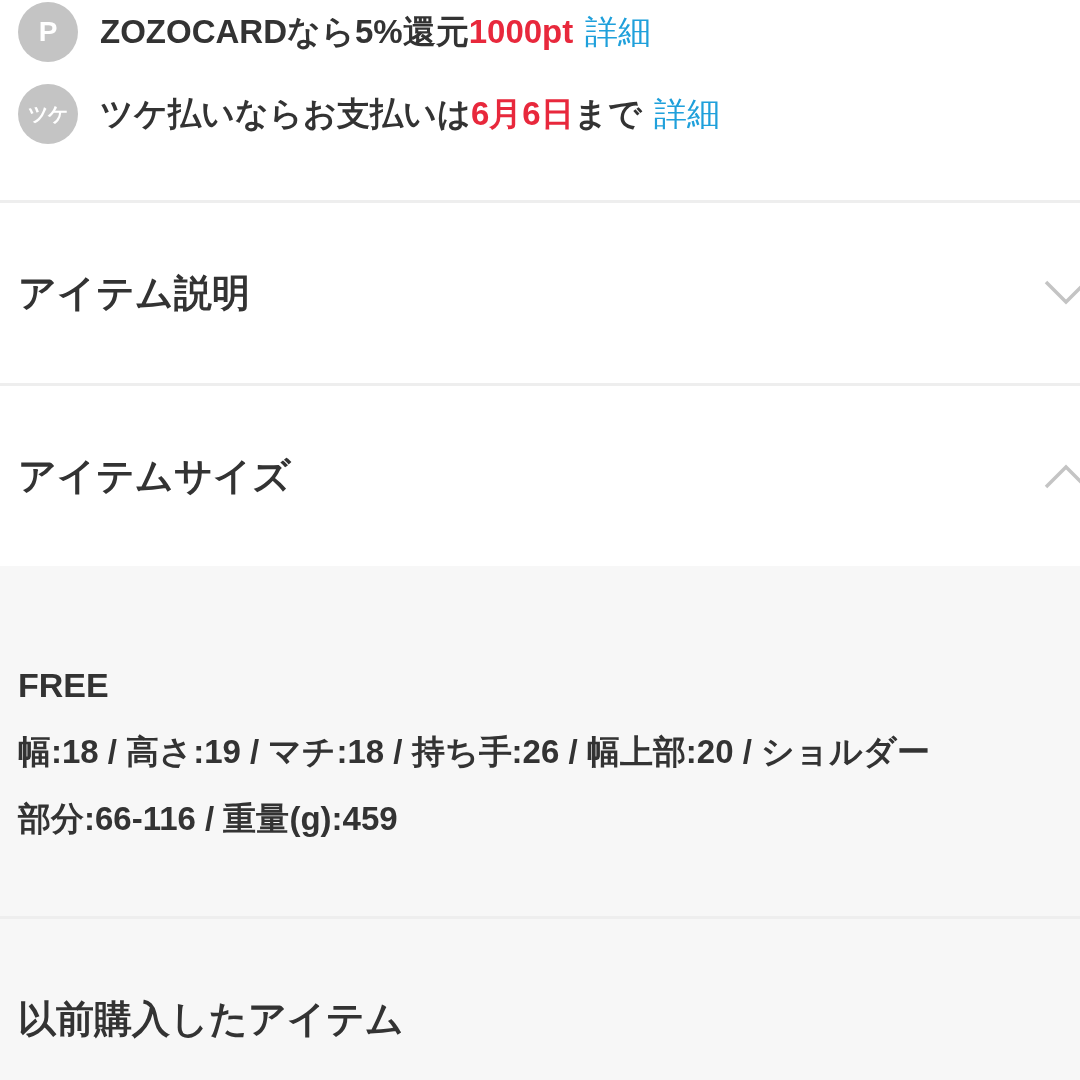  What do you see at coordinates (522, 114) in the screenshot?
I see `highlight-text: 6月6日` at bounding box center [522, 114].